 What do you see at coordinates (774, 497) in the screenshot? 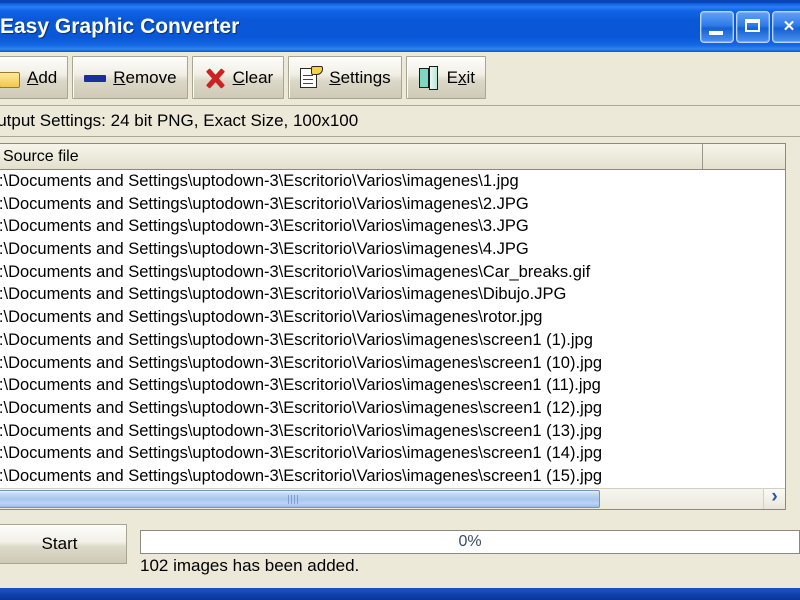
I see `scroll-right-button` at bounding box center [774, 497].